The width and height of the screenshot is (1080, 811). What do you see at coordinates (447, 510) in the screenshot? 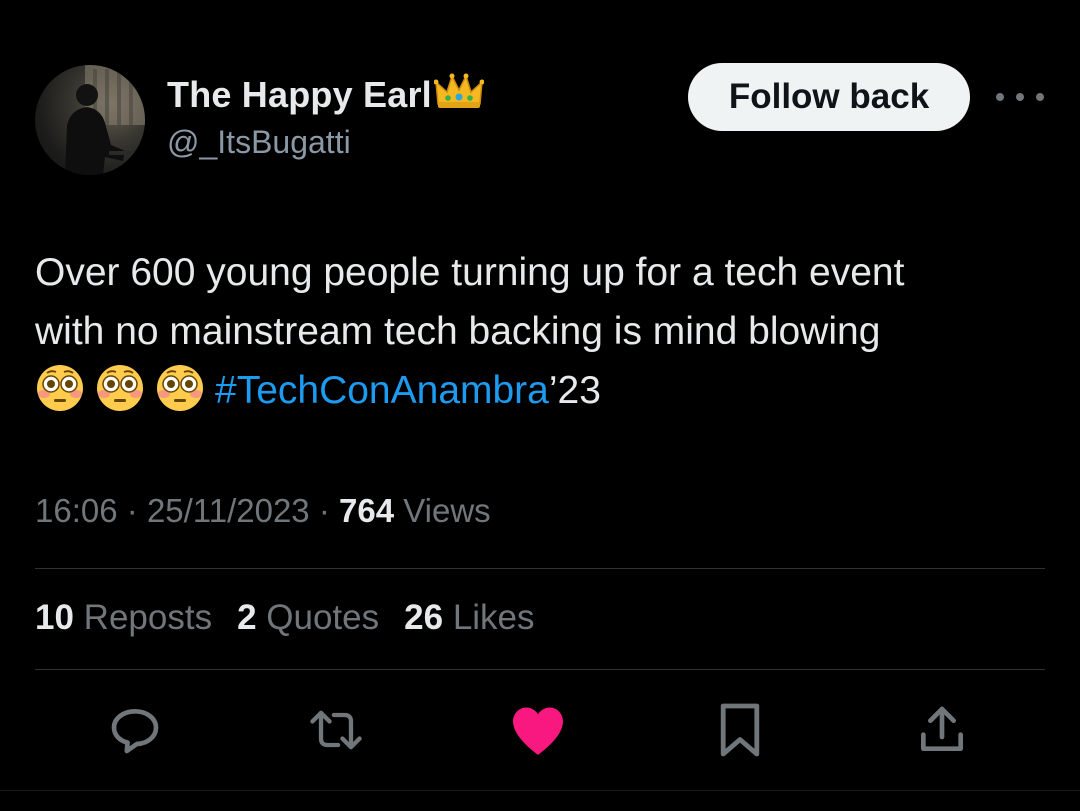
I see `views-label: Views` at bounding box center [447, 510].